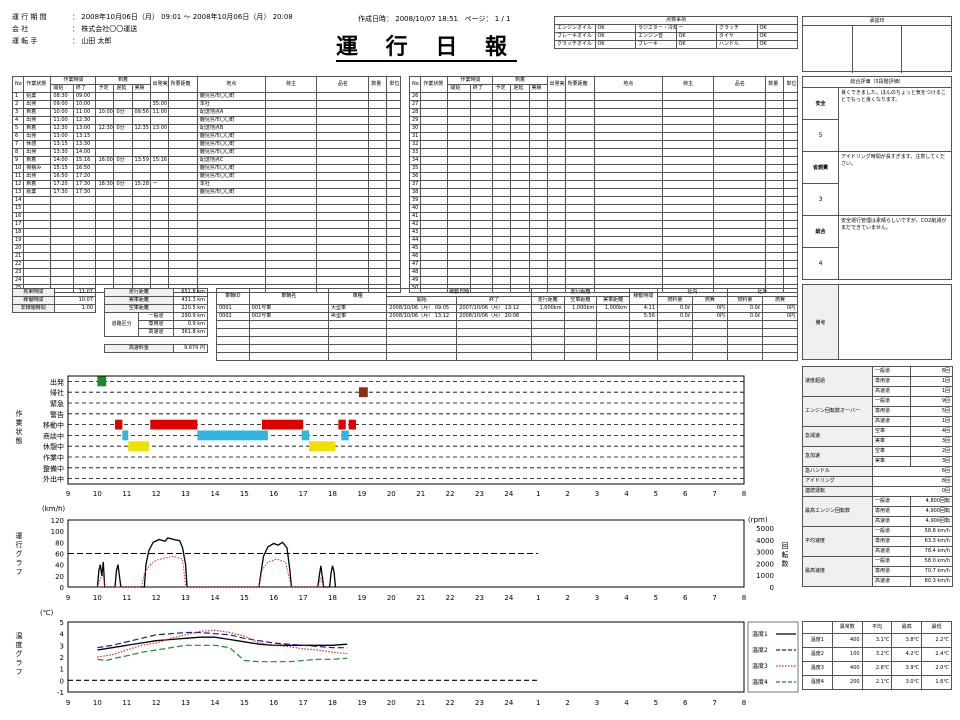 This screenshot has height=720, width=960. I want to click on evaluation-score: 3, so click(820, 199).